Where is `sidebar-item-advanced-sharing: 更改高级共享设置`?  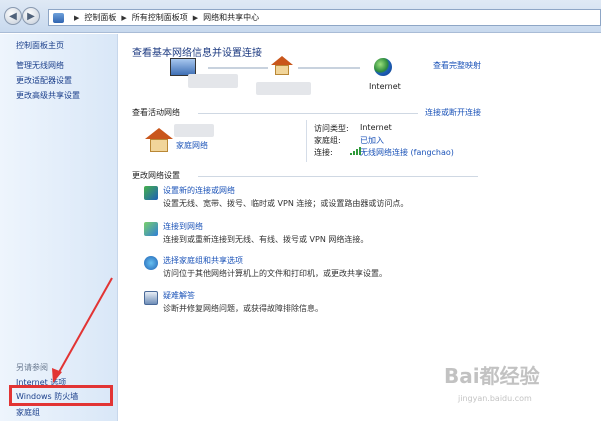 sidebar-item-advanced-sharing: 更改高级共享设置 is located at coordinates (48, 95).